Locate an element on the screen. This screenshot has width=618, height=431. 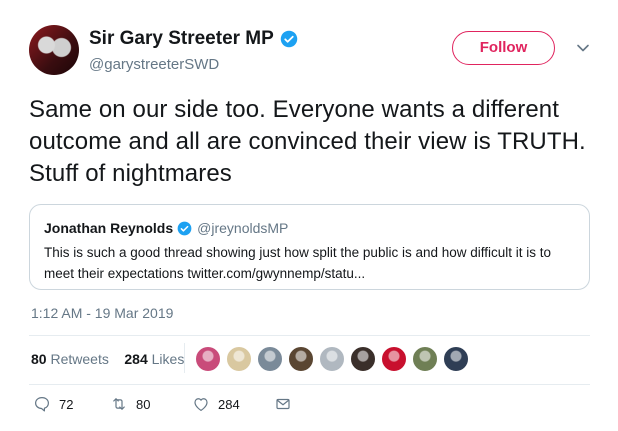
retweets-label: Retweets is located at coordinates (79, 359).